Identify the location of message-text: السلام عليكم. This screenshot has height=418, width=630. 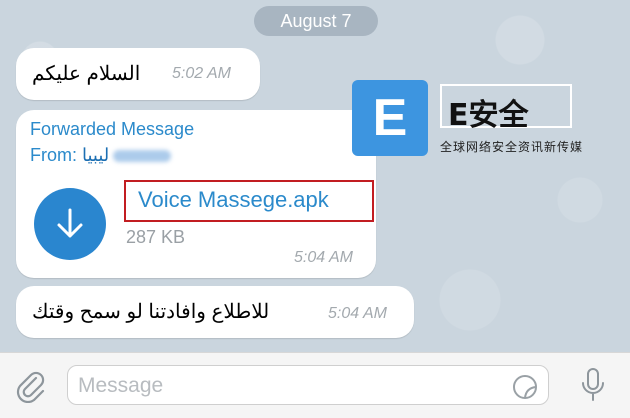
(86, 74).